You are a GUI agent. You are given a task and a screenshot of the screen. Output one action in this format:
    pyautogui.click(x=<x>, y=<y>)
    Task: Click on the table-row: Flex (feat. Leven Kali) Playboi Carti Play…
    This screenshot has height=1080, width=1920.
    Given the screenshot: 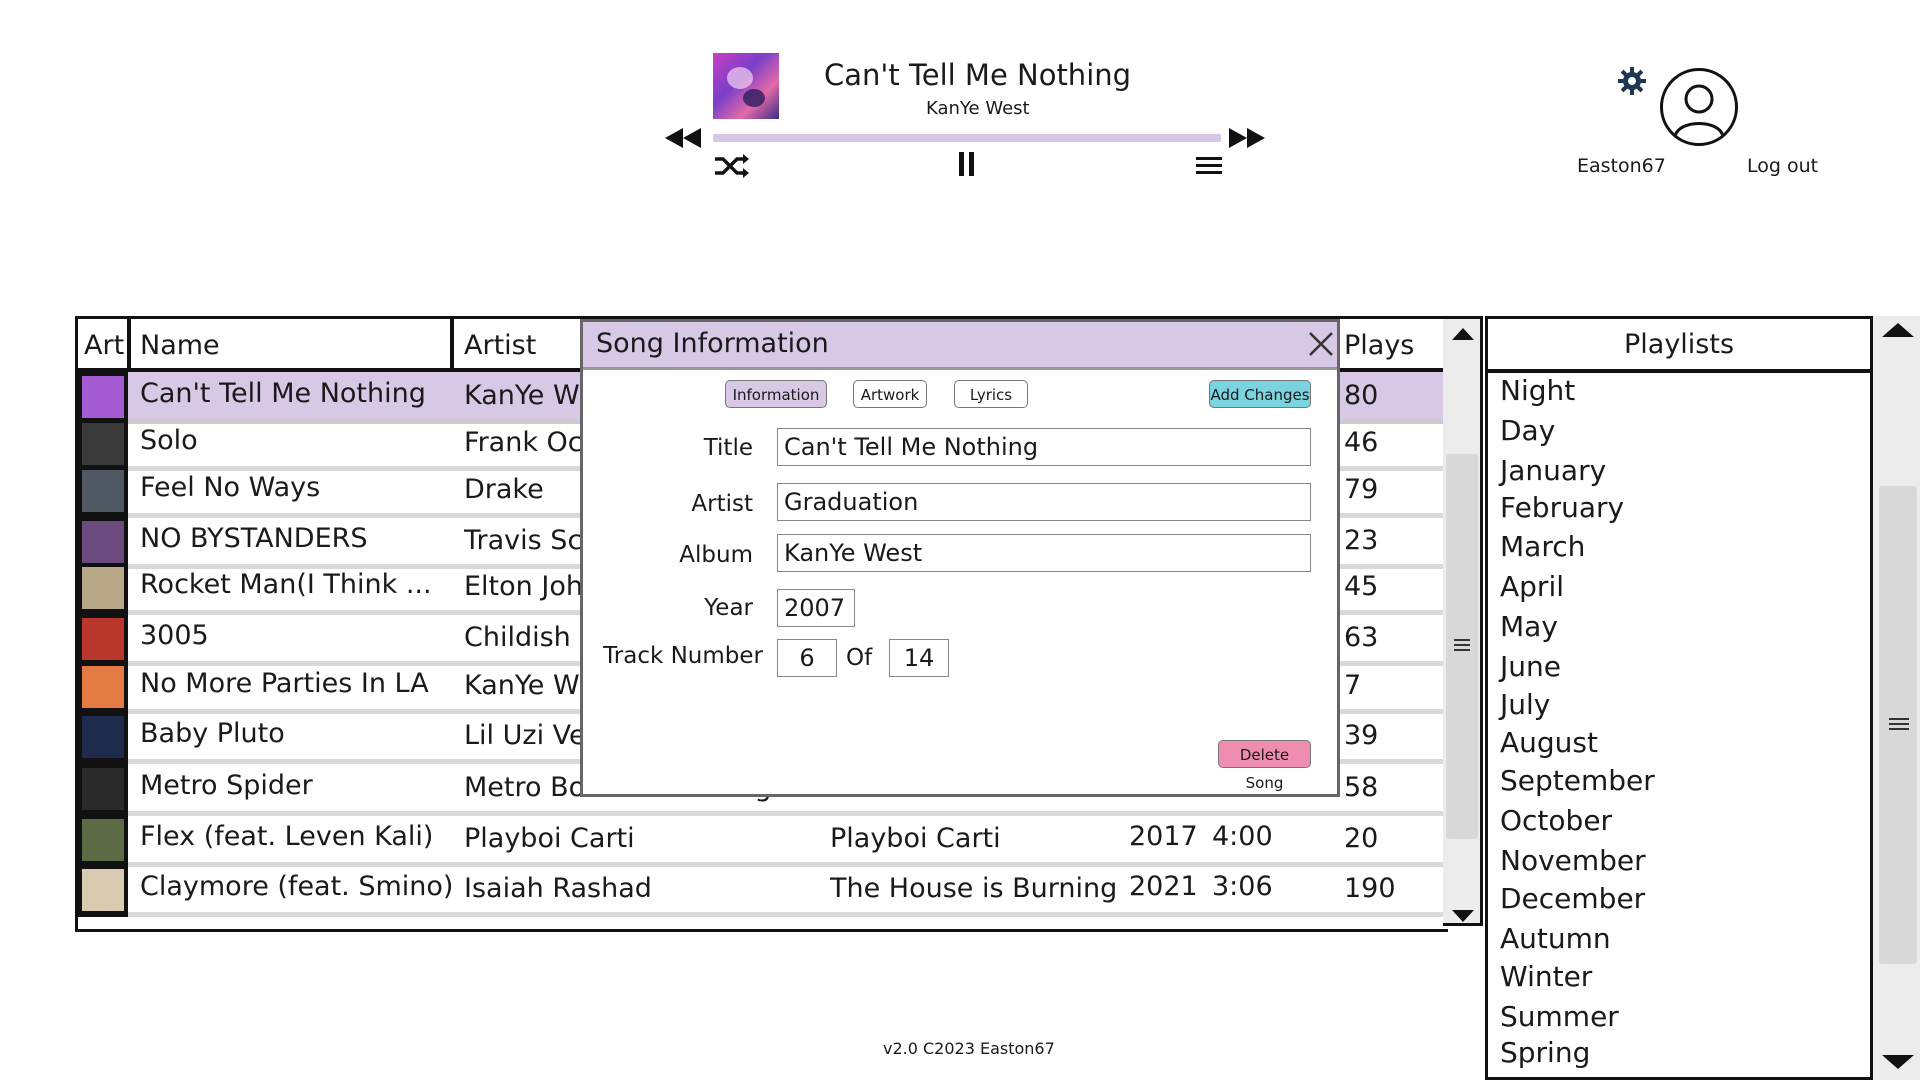 What is the action you would take?
    pyautogui.click(x=761, y=841)
    